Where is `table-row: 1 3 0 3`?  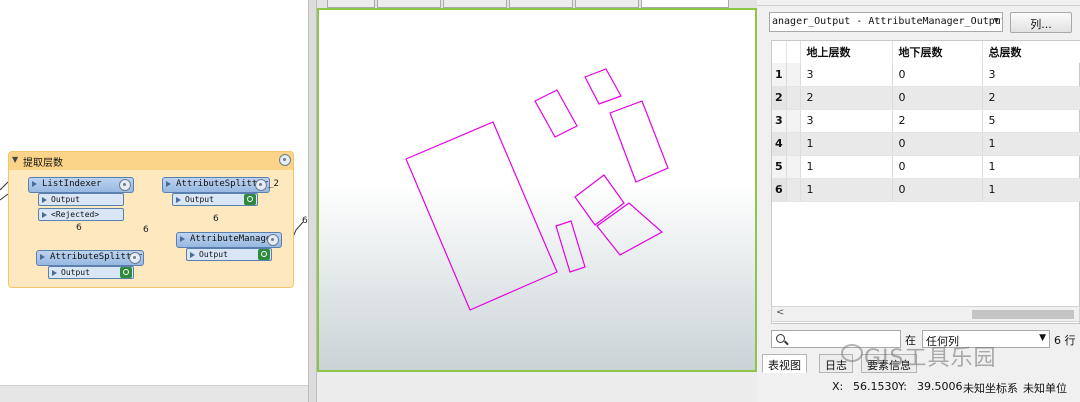 table-row: 1 3 0 3 is located at coordinates (926, 75).